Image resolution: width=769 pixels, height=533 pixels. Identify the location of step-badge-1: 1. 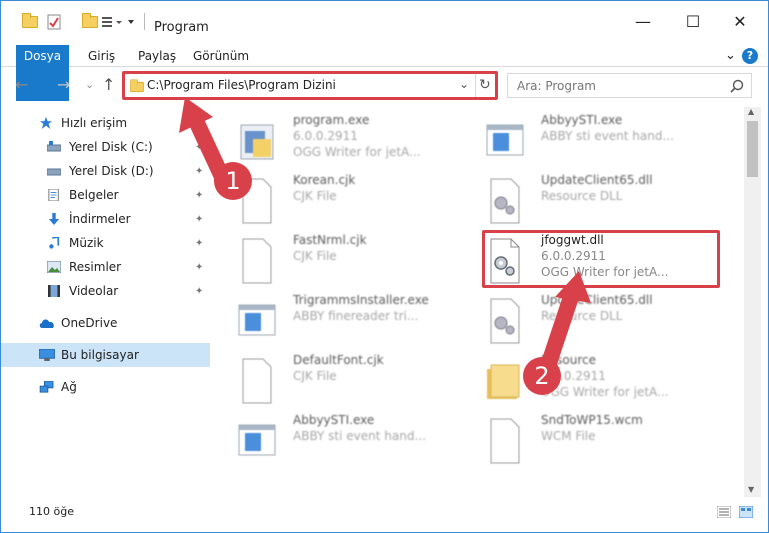
(233, 181).